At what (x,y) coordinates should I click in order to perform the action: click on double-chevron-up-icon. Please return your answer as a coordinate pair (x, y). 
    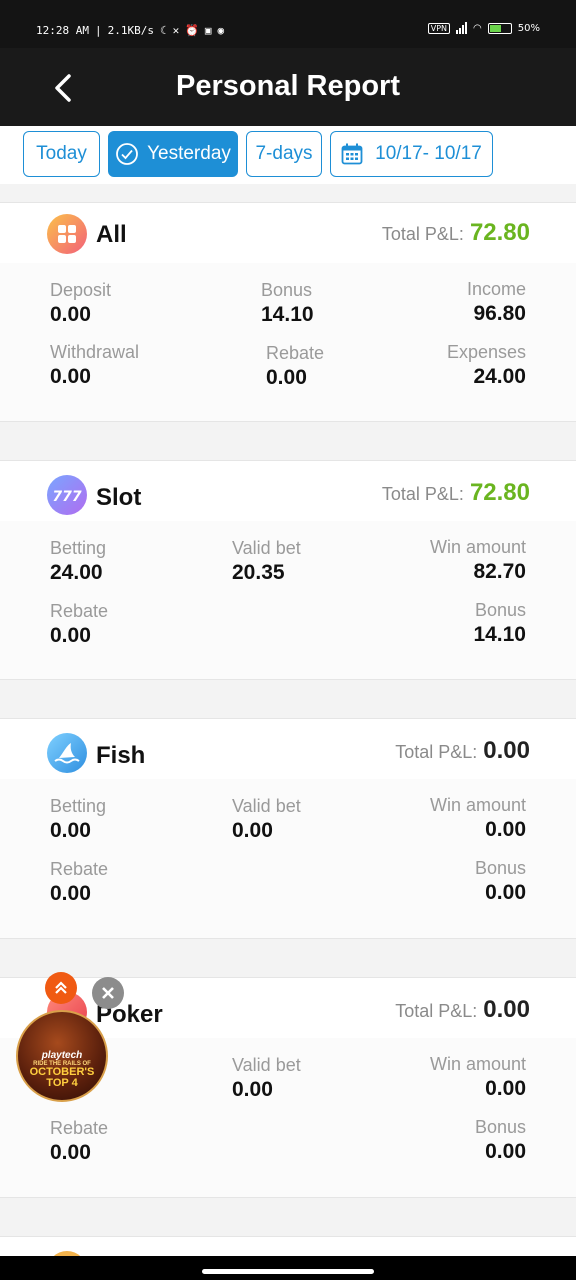
    Looking at the image, I should click on (61, 987).